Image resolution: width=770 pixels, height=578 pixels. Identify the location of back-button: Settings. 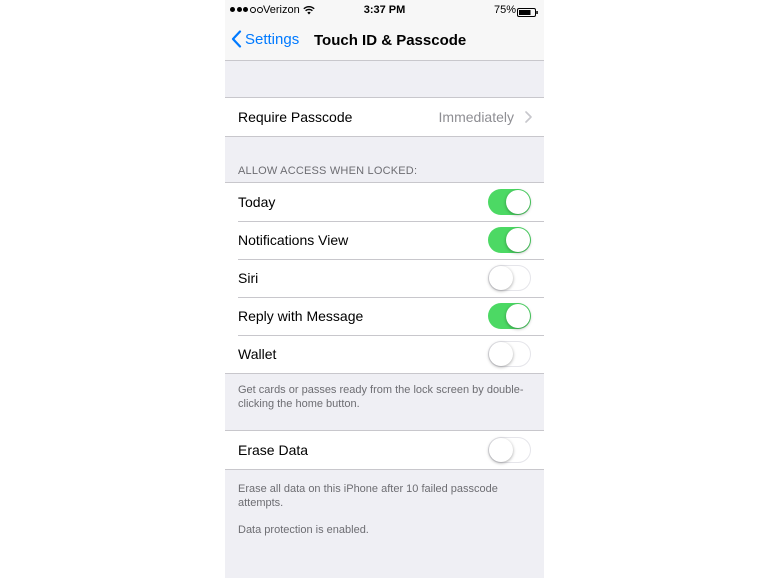
(265, 39).